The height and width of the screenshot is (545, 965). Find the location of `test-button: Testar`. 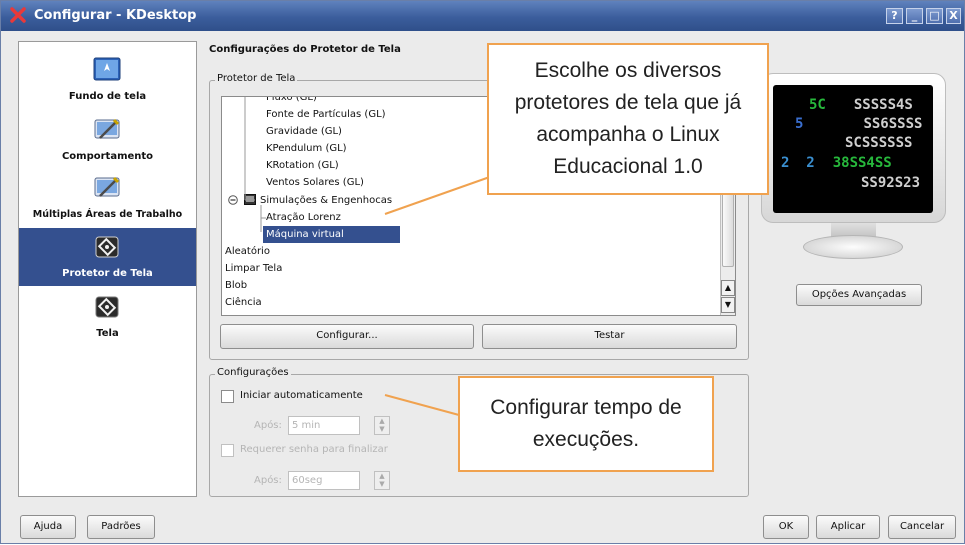

test-button: Testar is located at coordinates (609, 336).